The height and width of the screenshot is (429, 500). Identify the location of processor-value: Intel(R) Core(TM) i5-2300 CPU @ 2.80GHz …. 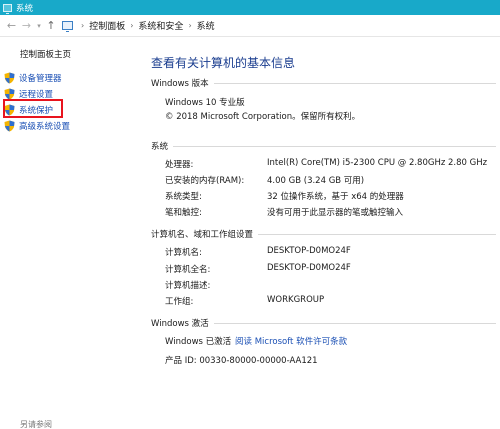
(377, 163).